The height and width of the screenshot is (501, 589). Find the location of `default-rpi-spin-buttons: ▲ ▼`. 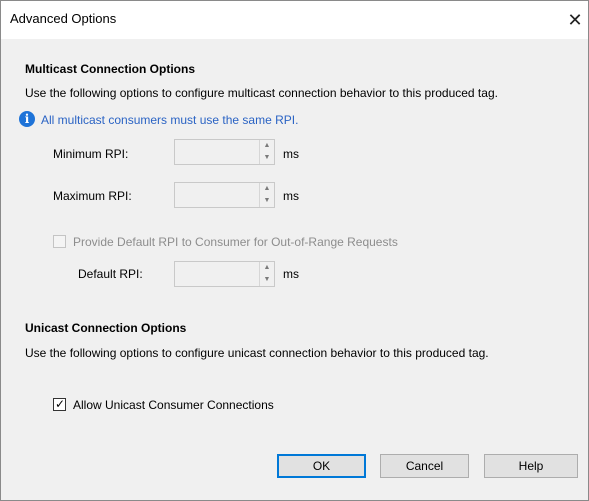

default-rpi-spin-buttons: ▲ ▼ is located at coordinates (266, 274).